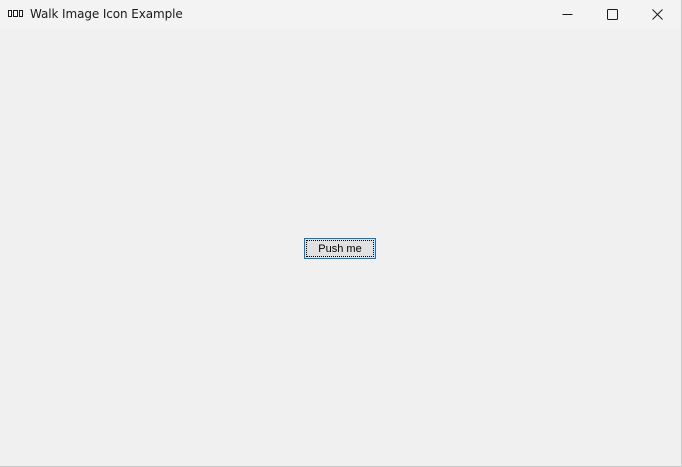 The image size is (682, 467). Describe the element at coordinates (106, 14) in the screenshot. I see `window-title: Walk Image Icon Example` at that location.